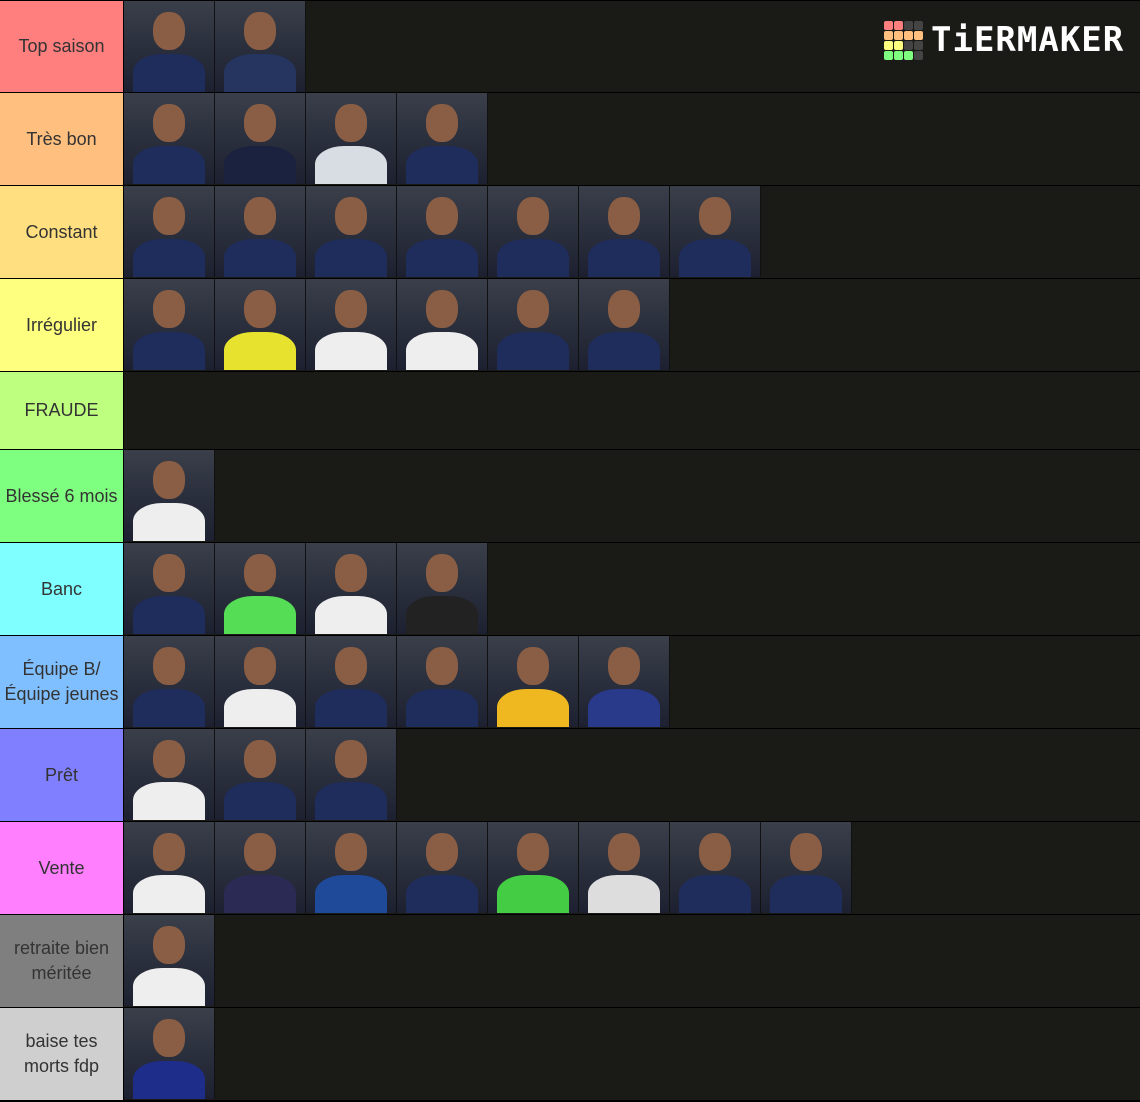 The width and height of the screenshot is (1140, 1102). I want to click on tier-label: Prêt, so click(62, 775).